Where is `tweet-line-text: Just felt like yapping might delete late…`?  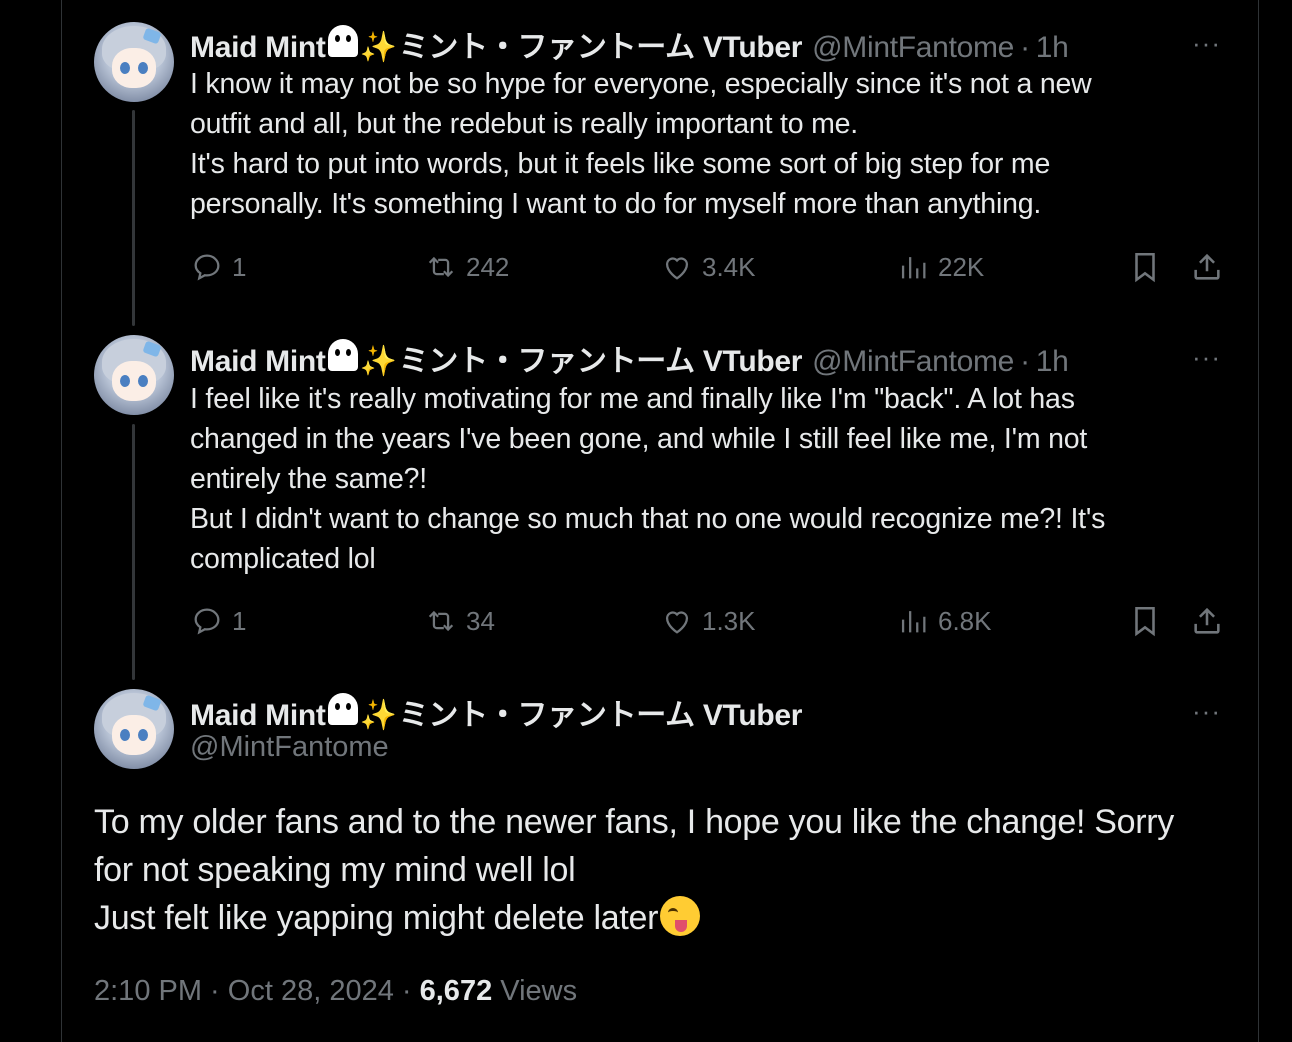 tweet-line-text: Just felt like yapping might delete late… is located at coordinates (376, 918).